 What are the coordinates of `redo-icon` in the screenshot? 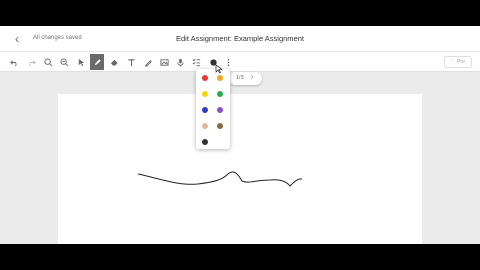 It's located at (31, 62).